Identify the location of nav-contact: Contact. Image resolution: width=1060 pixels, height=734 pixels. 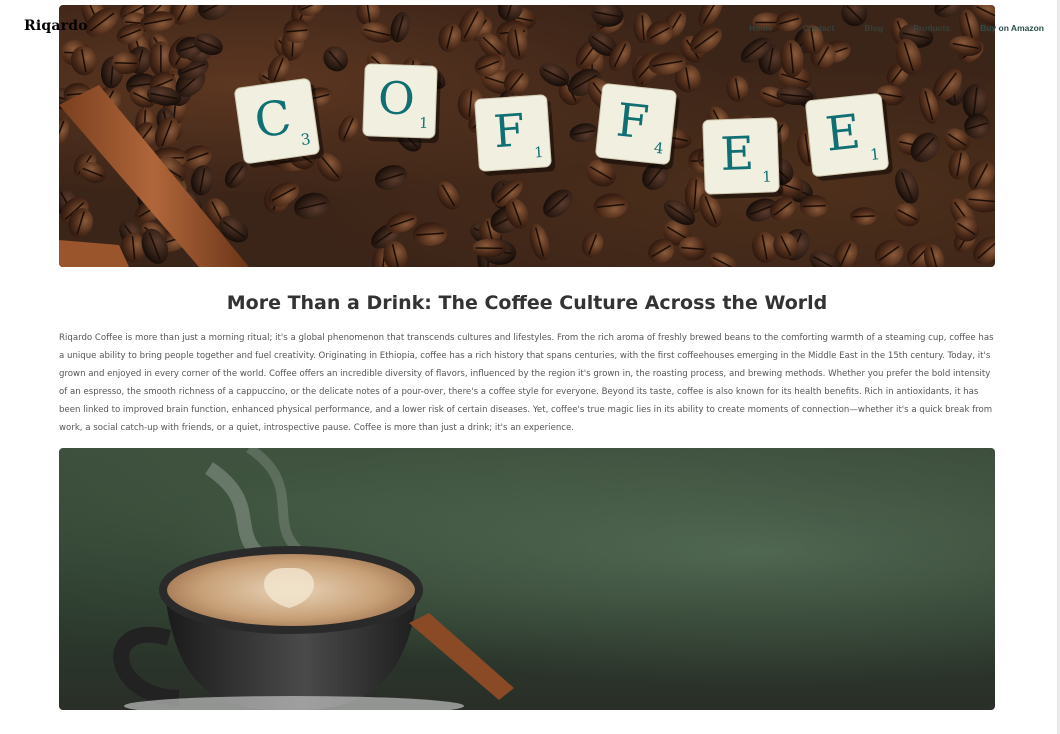
(819, 28).